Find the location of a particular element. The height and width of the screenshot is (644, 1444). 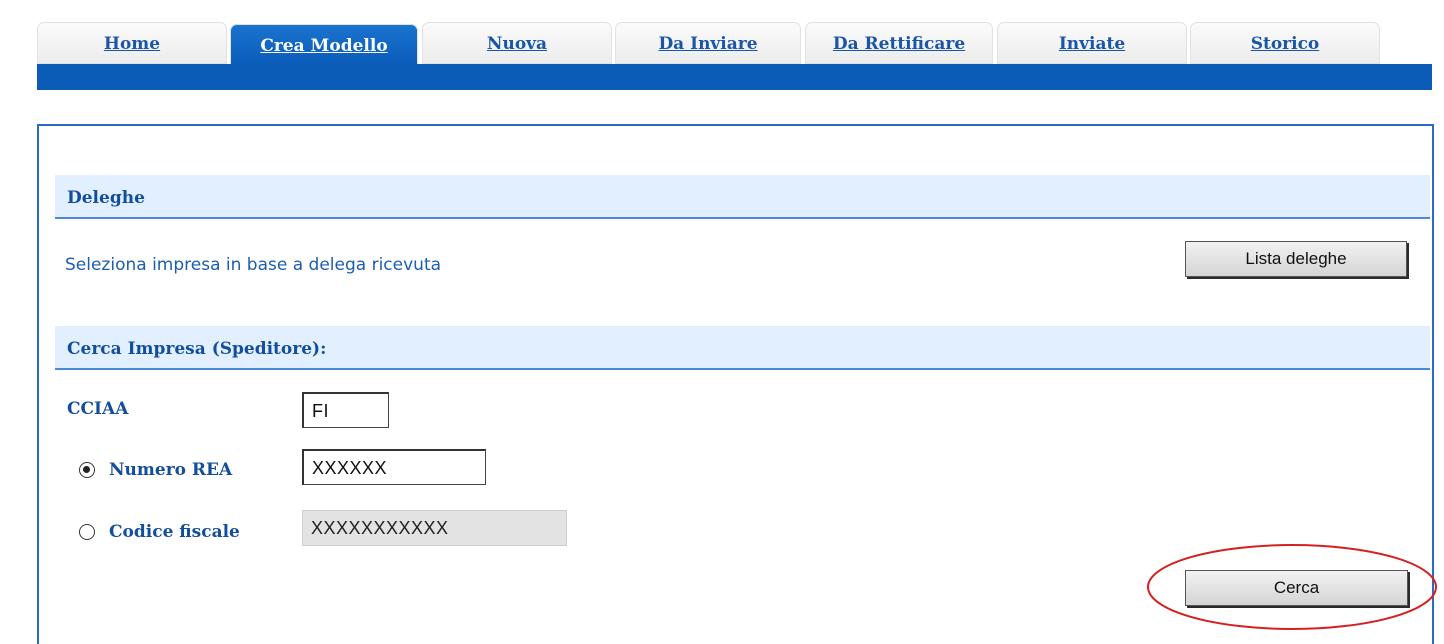

tab-inviate: Inviate is located at coordinates (1092, 43).